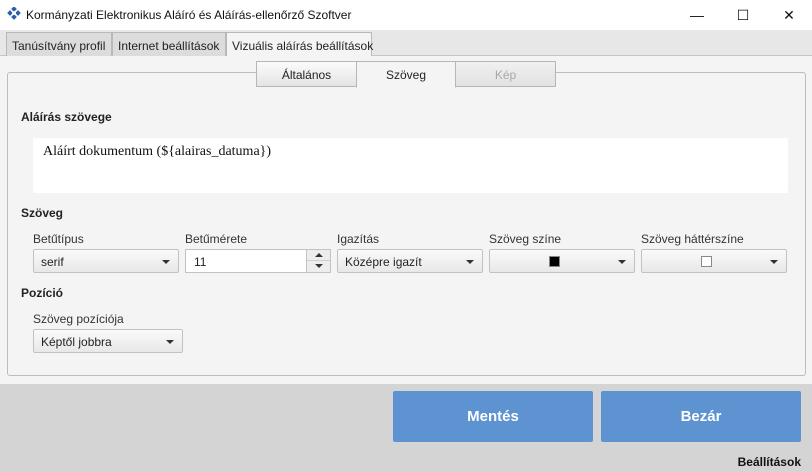 This screenshot has width=812, height=472. Describe the element at coordinates (52, 262) in the screenshot. I see `font-family-value: serif` at that location.